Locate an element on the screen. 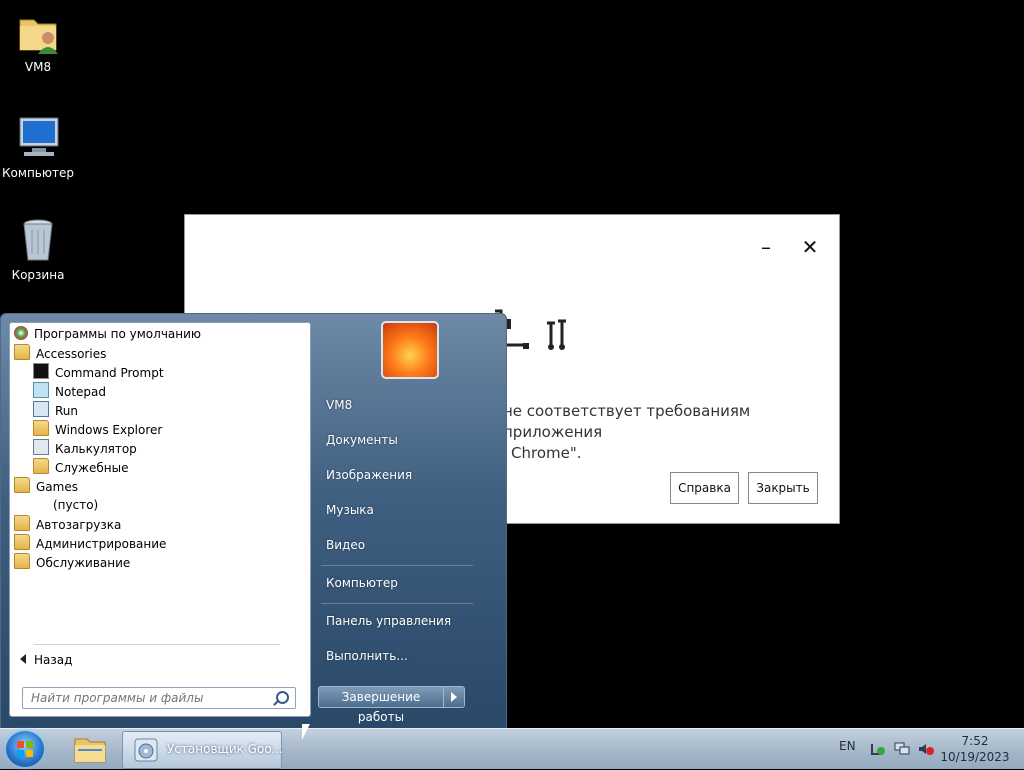  right-item-computer: Компьютер is located at coordinates (362, 583).